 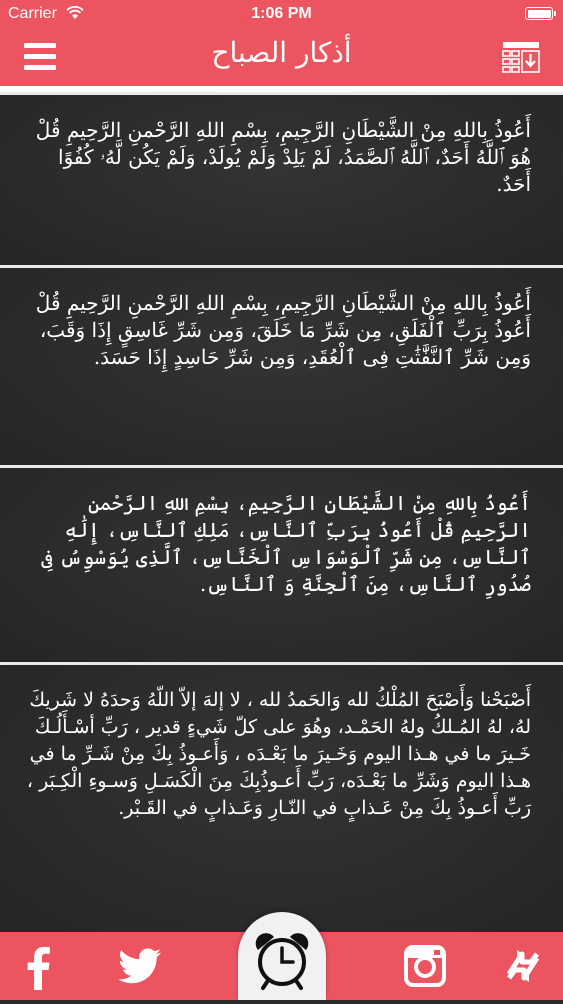 I want to click on twitter-button, so click(x=140, y=966).